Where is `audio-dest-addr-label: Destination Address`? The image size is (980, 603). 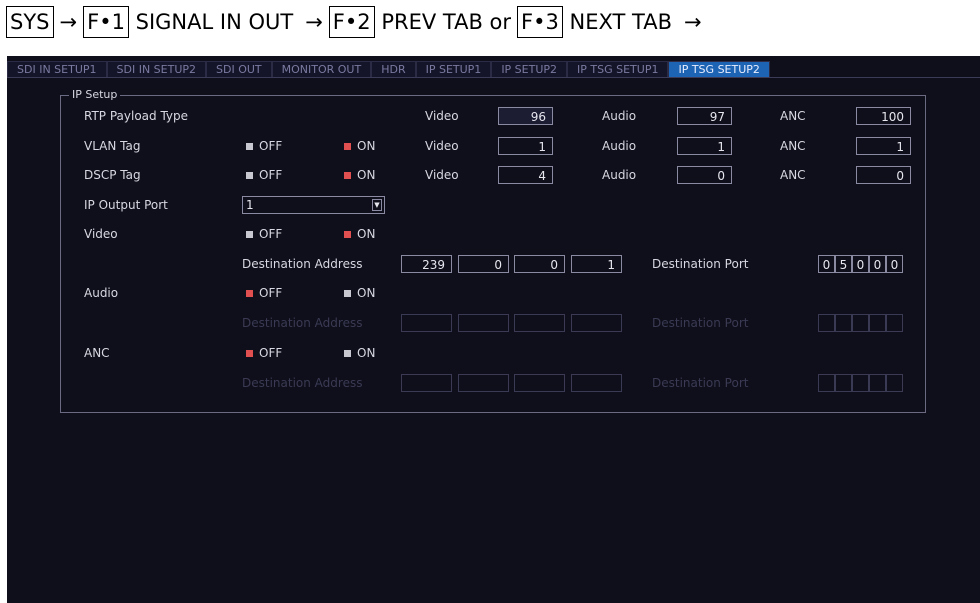 audio-dest-addr-label: Destination Address is located at coordinates (302, 323).